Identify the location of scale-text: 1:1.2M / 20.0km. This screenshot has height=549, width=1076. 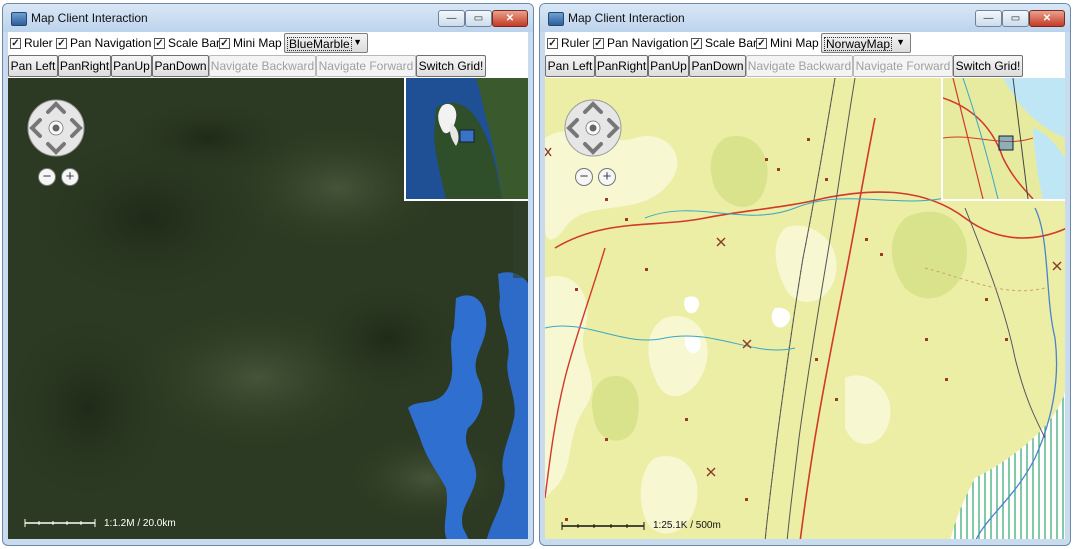
(140, 523).